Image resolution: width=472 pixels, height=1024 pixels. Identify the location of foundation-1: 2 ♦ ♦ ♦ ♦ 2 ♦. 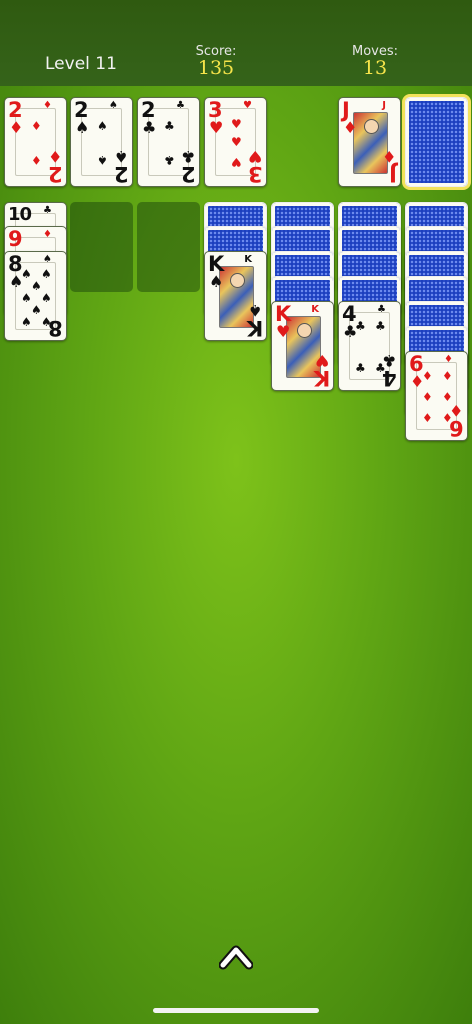
(35, 142).